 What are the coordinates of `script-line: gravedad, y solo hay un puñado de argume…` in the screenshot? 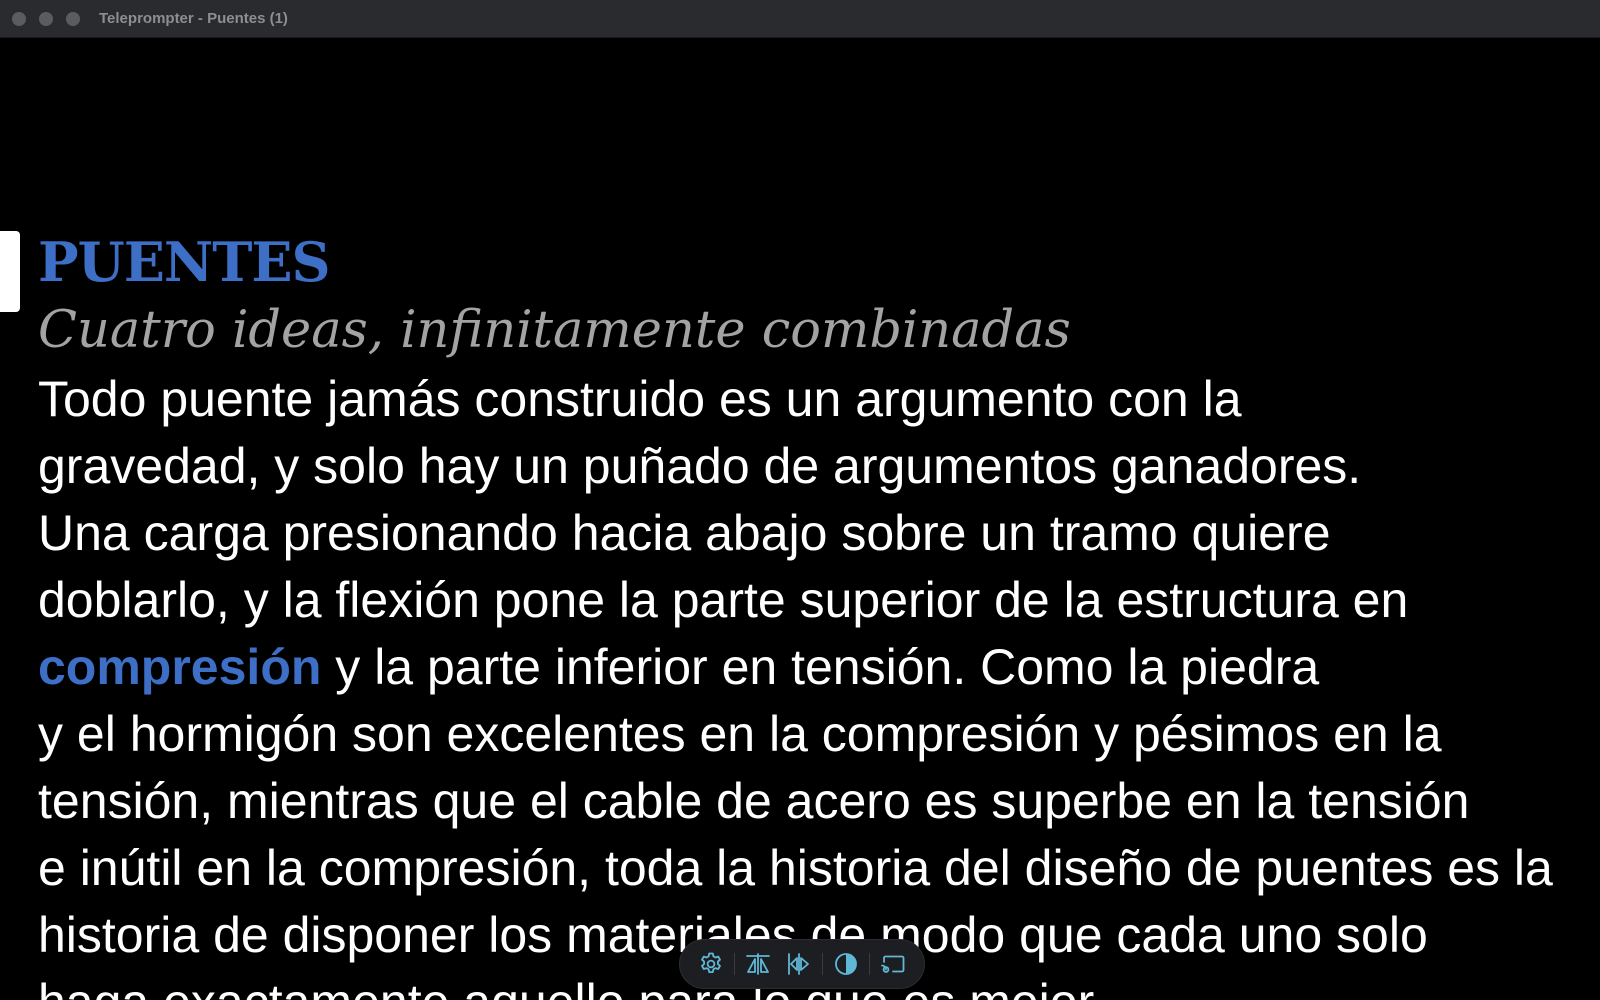 It's located at (700, 466).